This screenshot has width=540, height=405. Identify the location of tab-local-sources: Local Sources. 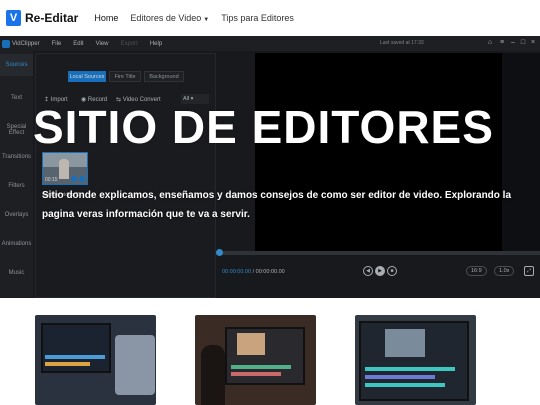
(87, 76).